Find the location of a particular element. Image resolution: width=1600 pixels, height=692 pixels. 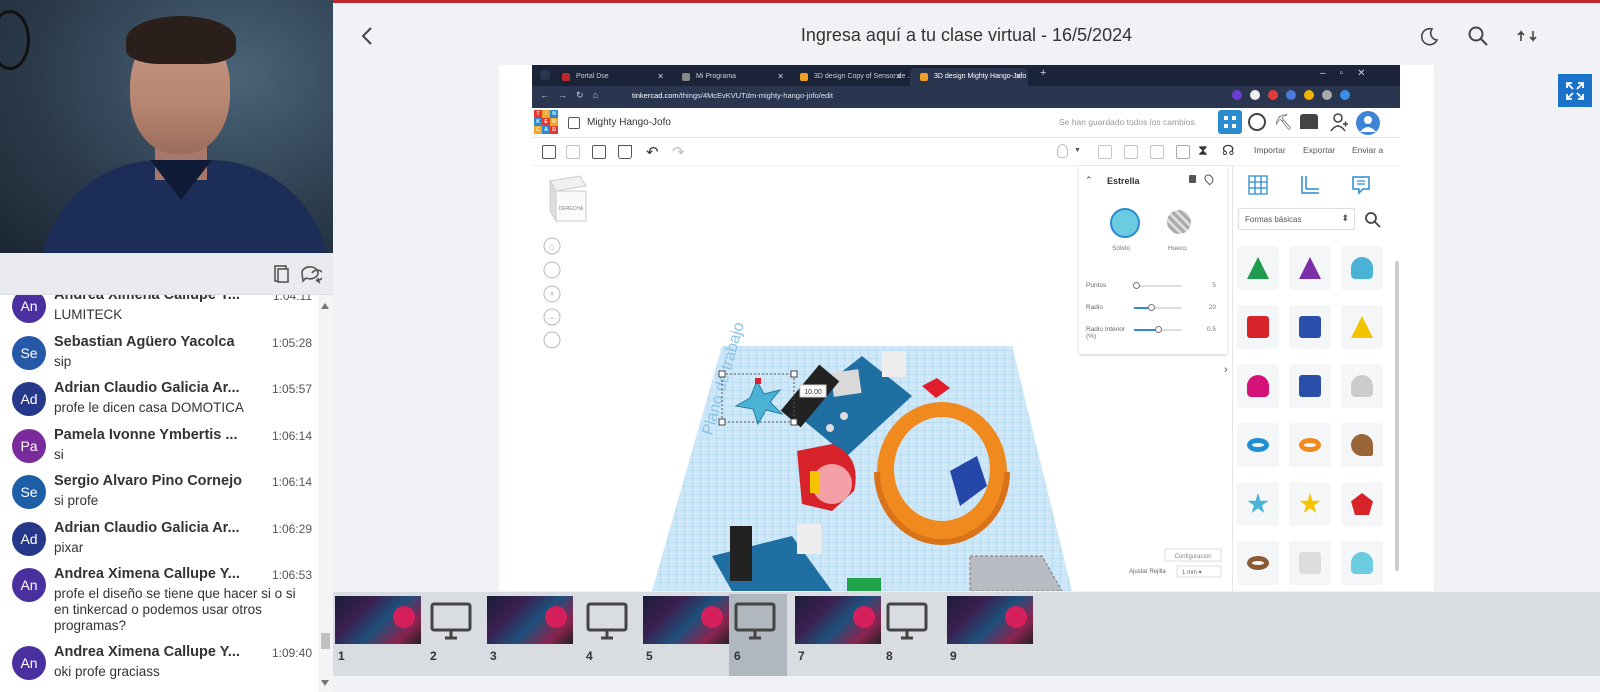

add-user-icon is located at coordinates (1339, 122).